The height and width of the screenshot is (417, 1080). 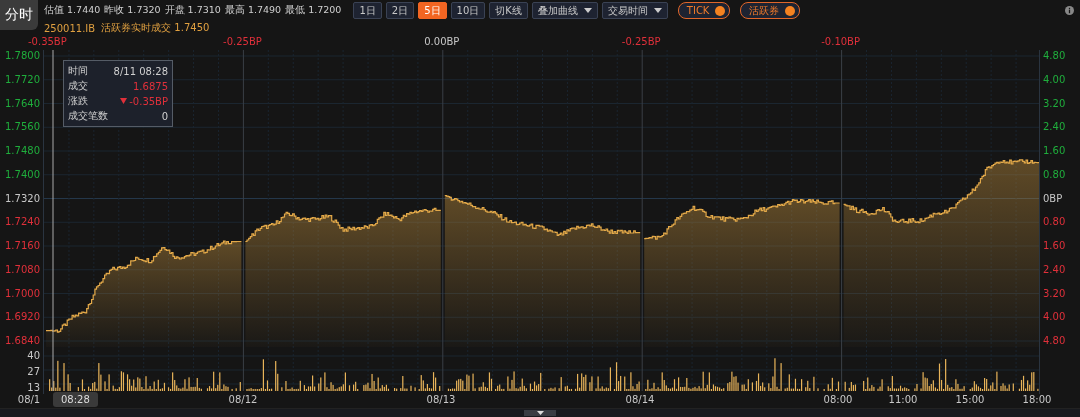 I want to click on day-change-label: -0.10BP, so click(x=840, y=41).